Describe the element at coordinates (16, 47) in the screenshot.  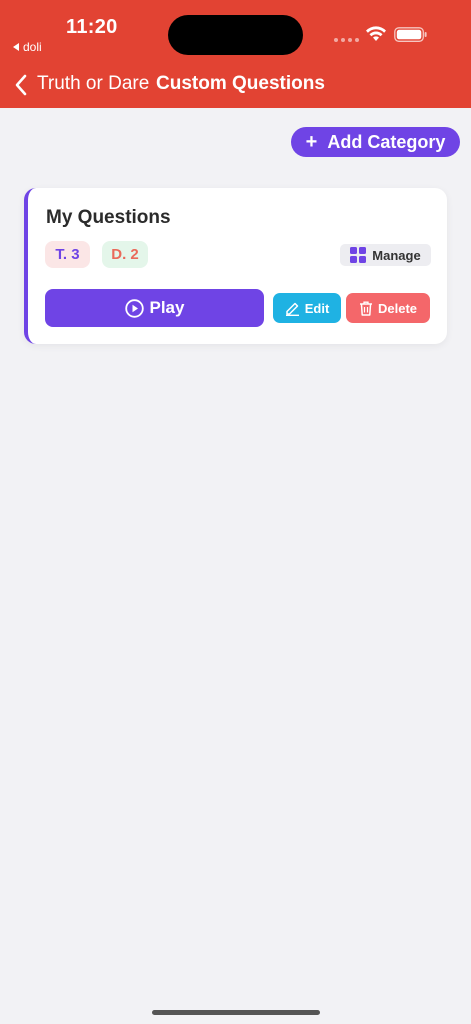
I see `back-triangle-icon` at that location.